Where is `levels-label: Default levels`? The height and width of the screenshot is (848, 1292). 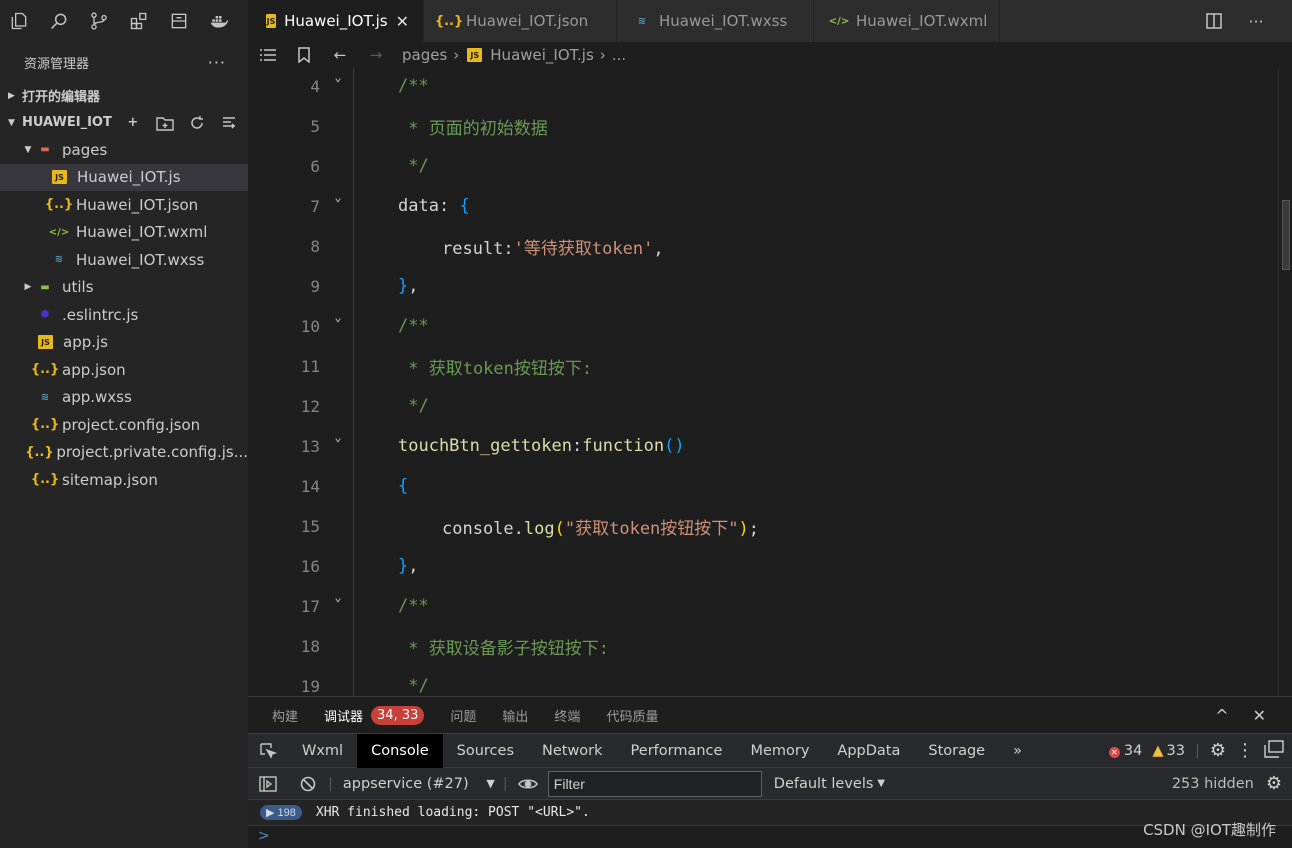
levels-label: Default levels is located at coordinates (823, 783).